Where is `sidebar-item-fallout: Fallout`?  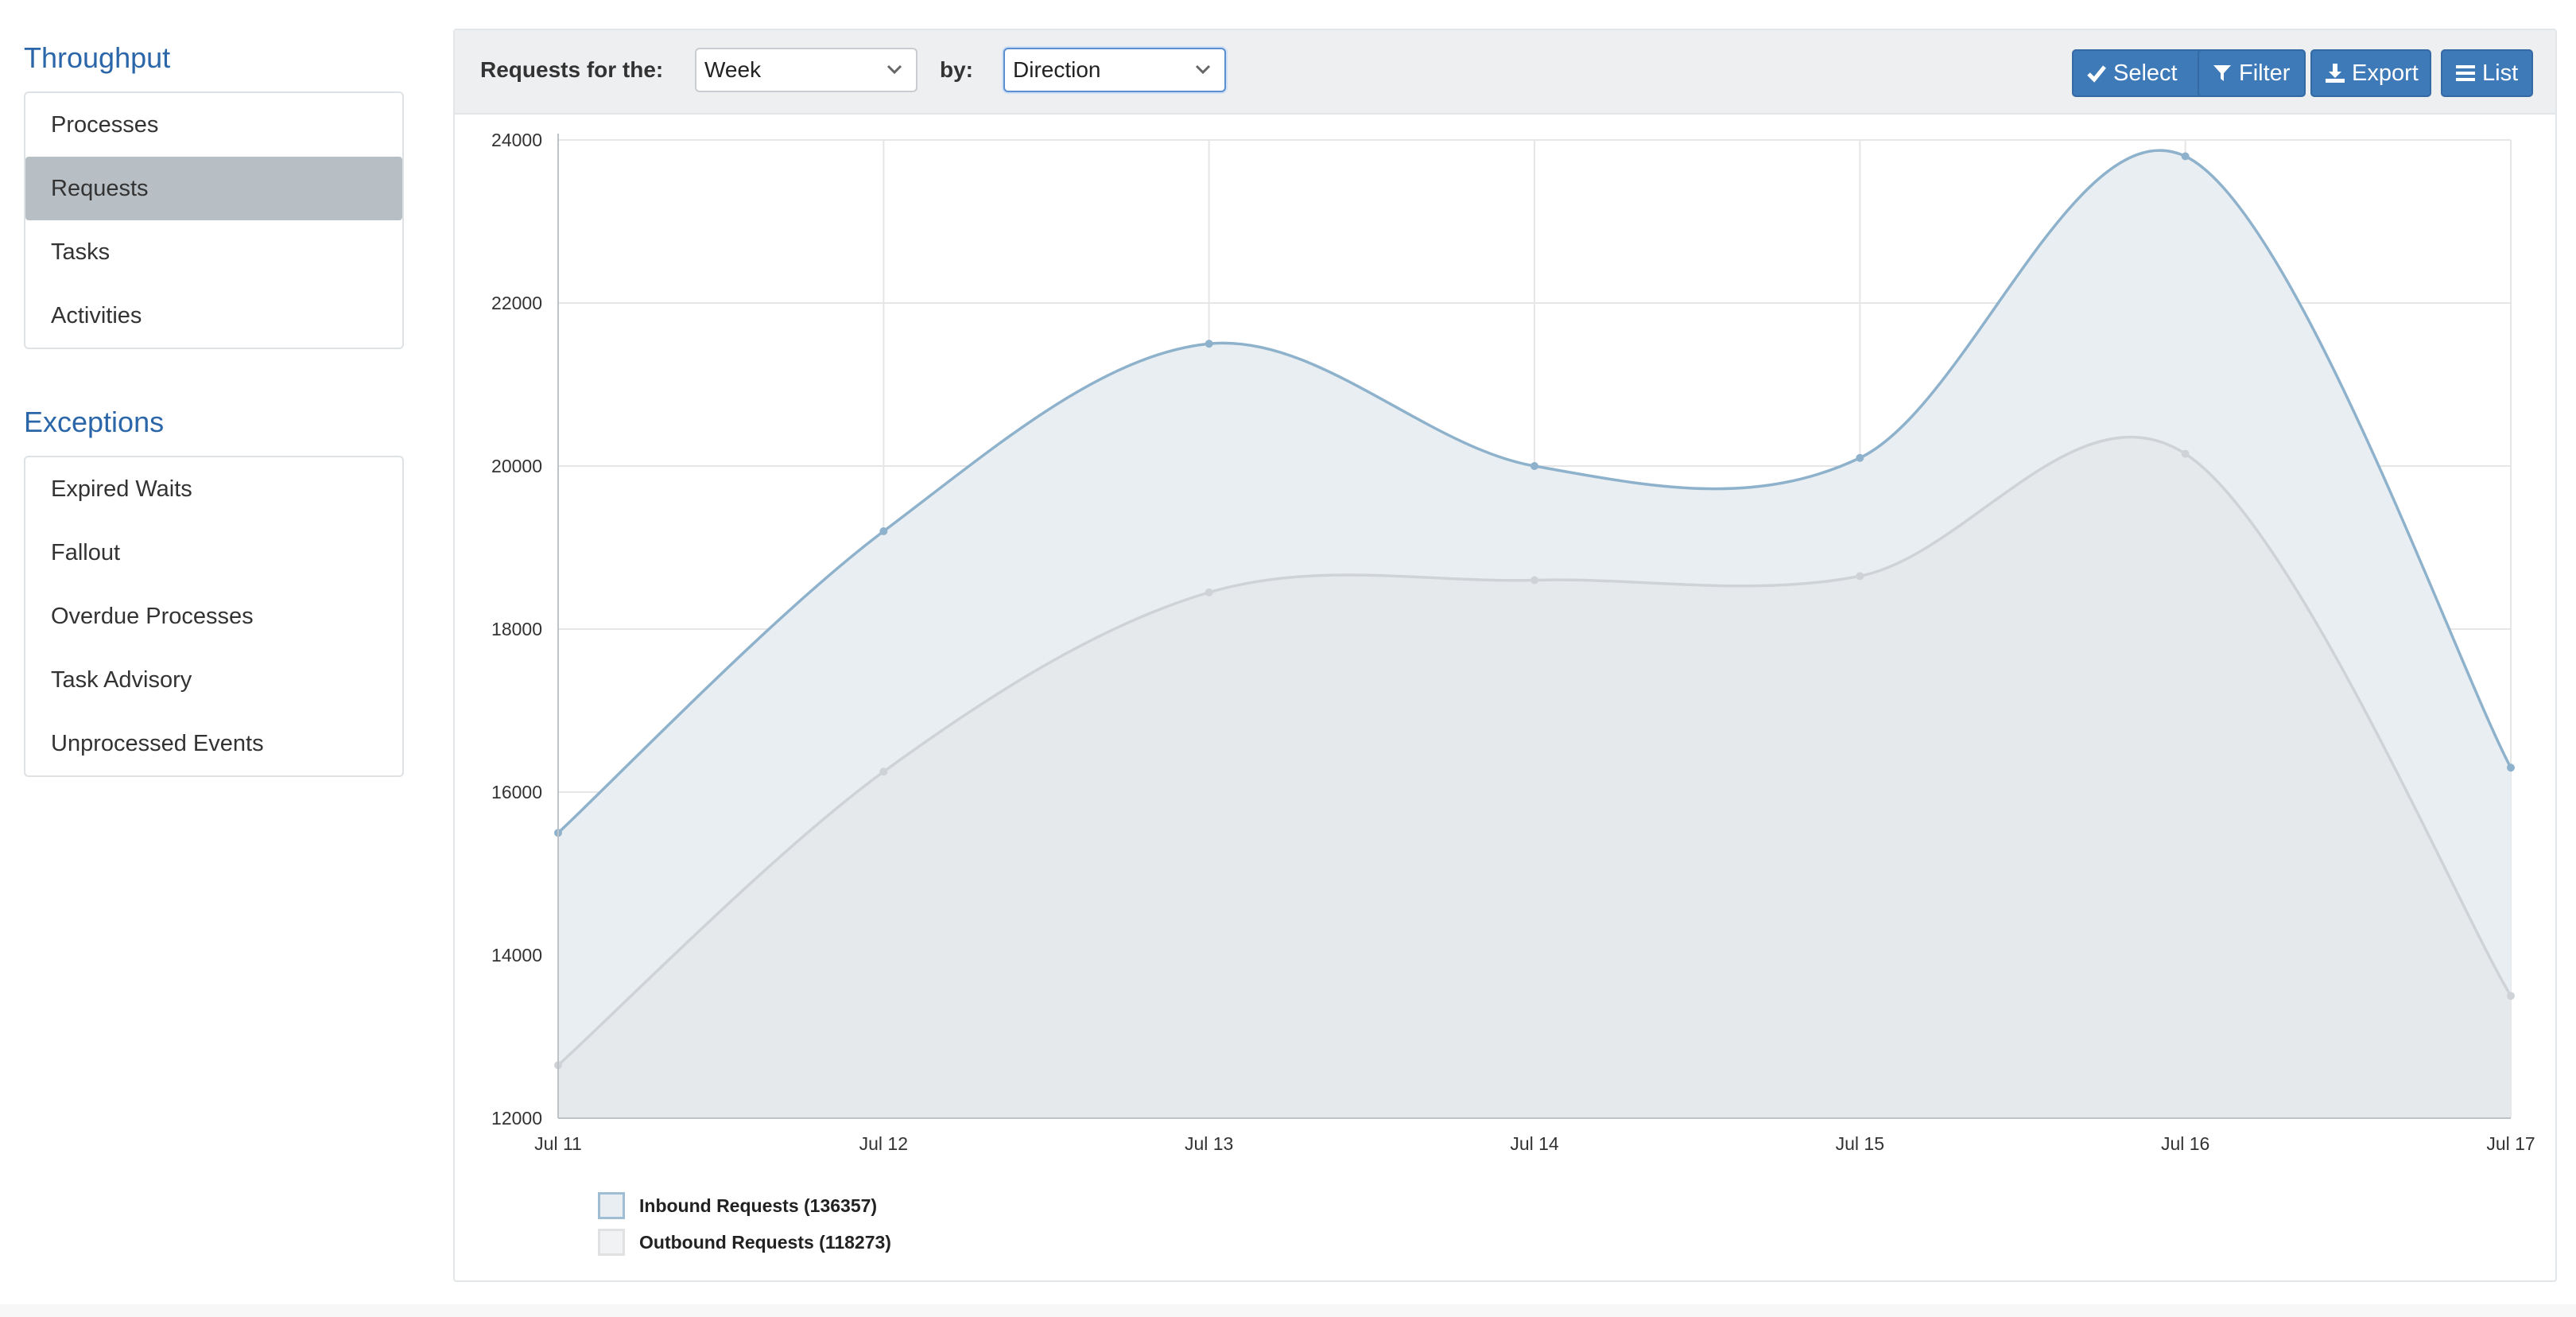 sidebar-item-fallout: Fallout is located at coordinates (213, 553).